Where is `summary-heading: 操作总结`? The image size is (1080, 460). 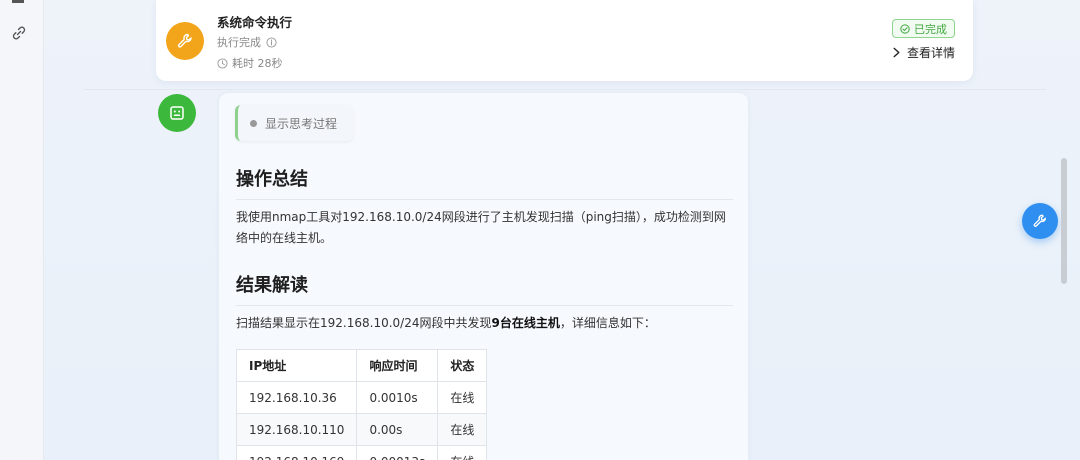
summary-heading: 操作总结 is located at coordinates (484, 182).